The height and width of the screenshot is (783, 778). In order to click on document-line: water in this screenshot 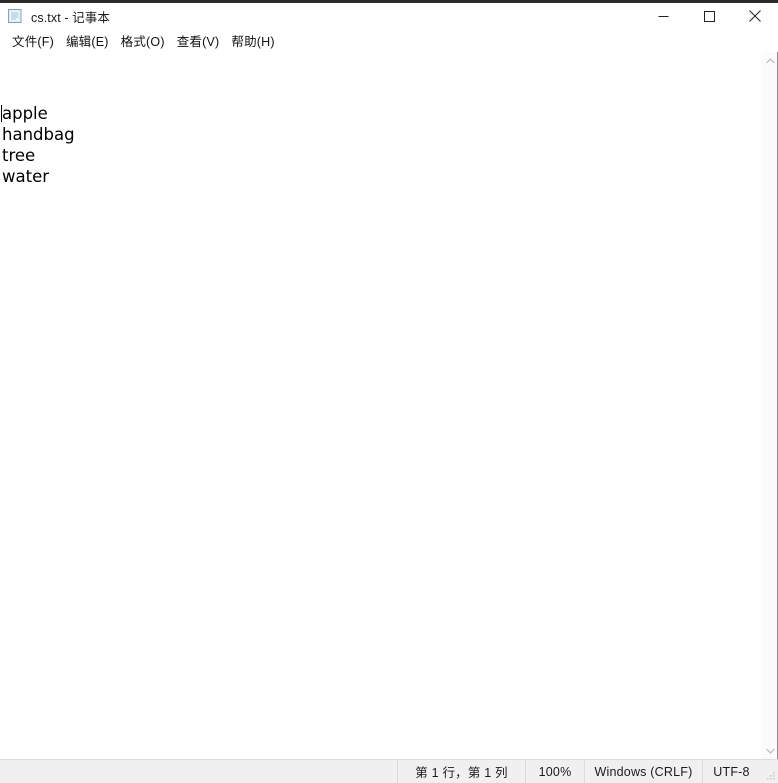, I will do `click(26, 176)`.